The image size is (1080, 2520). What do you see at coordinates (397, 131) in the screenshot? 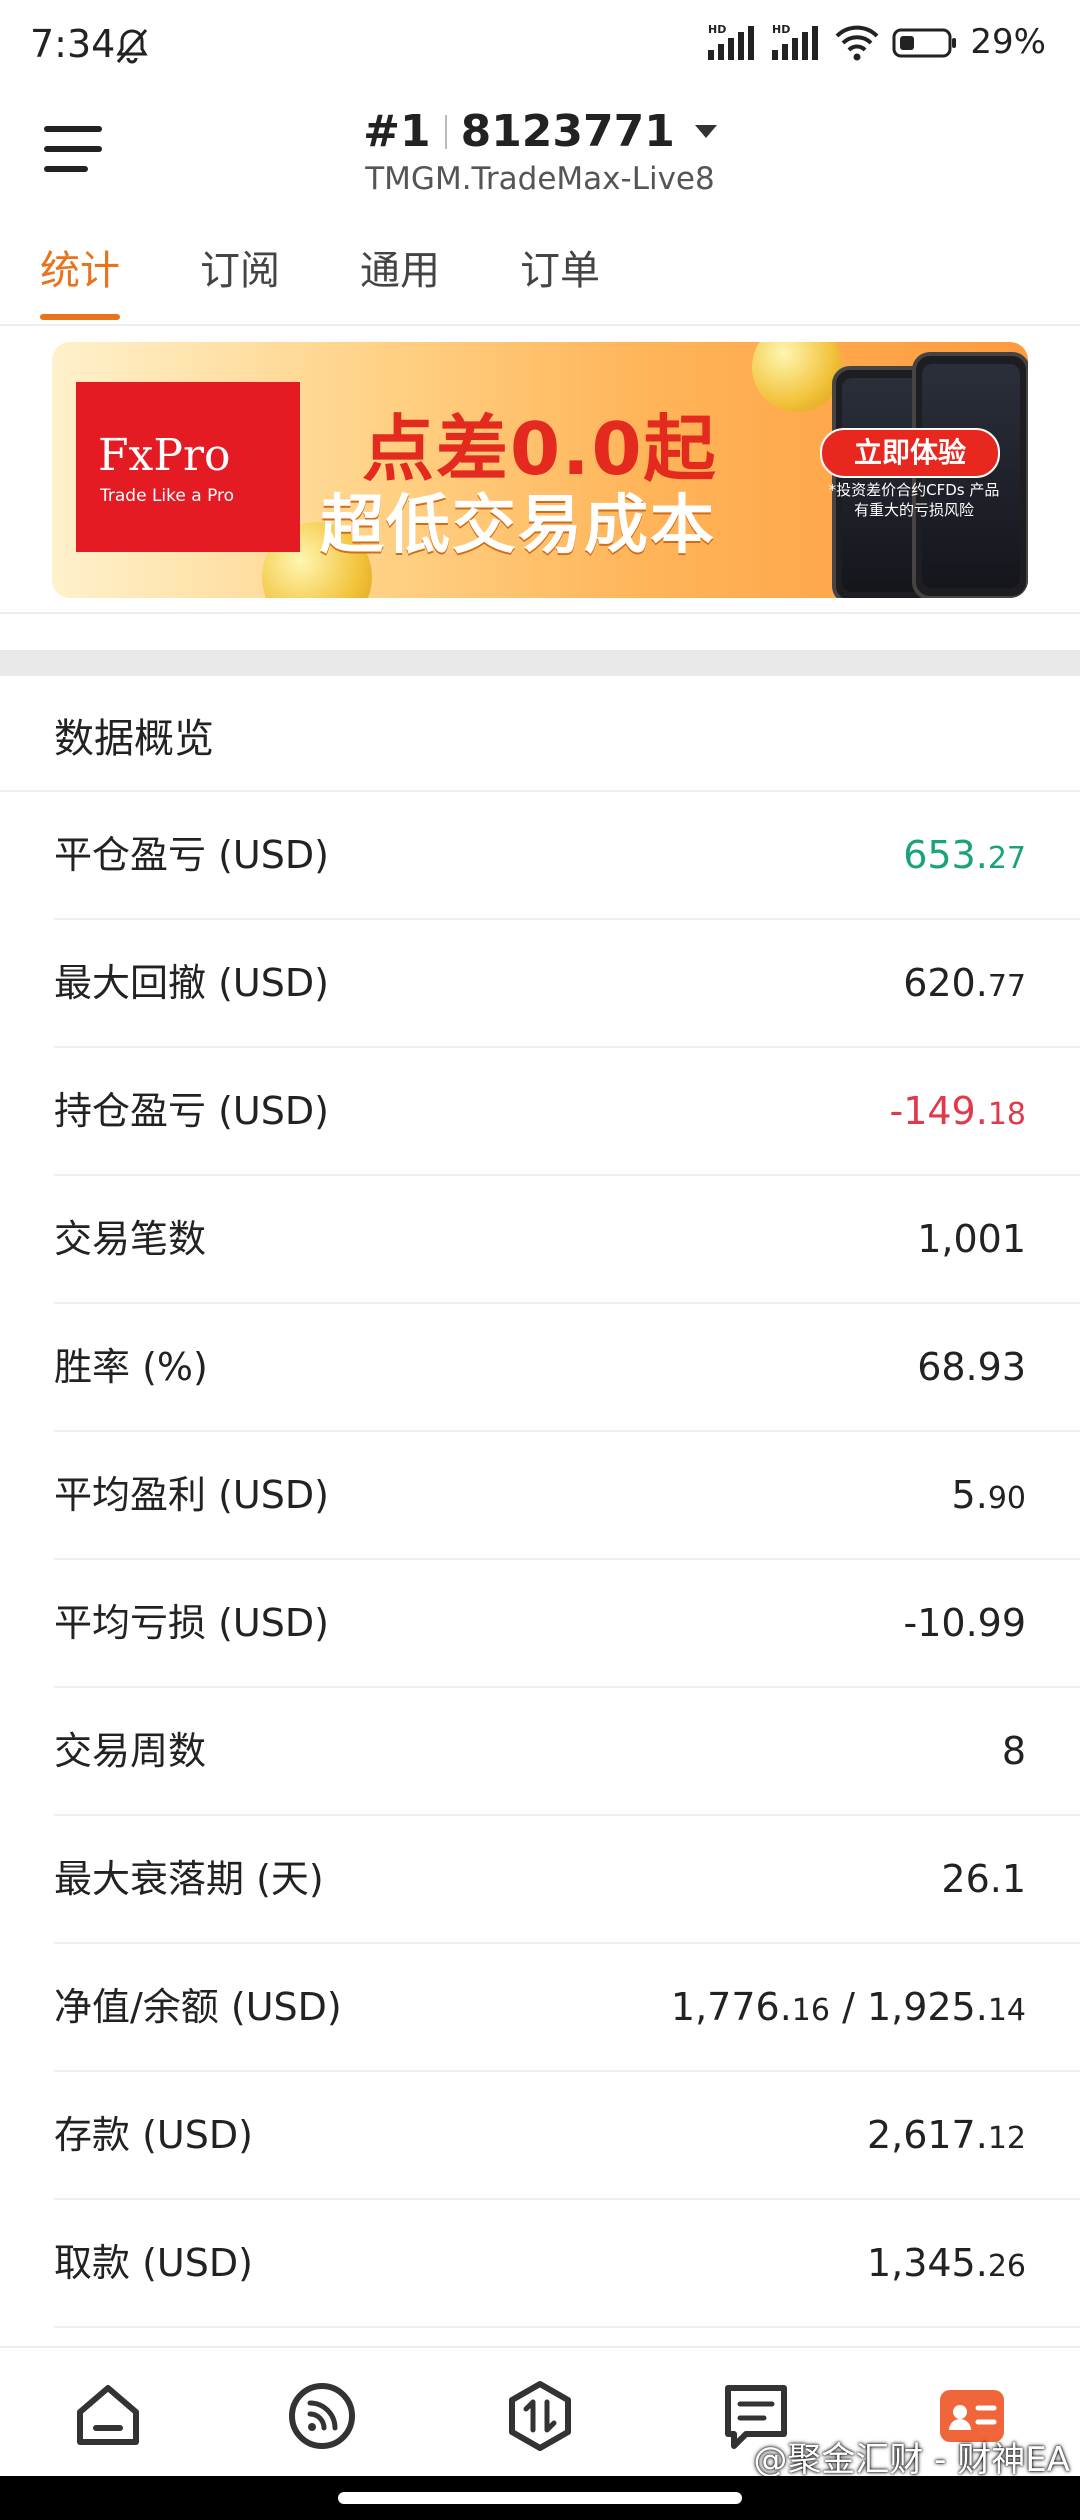
I see `account-prefix: #1` at bounding box center [397, 131].